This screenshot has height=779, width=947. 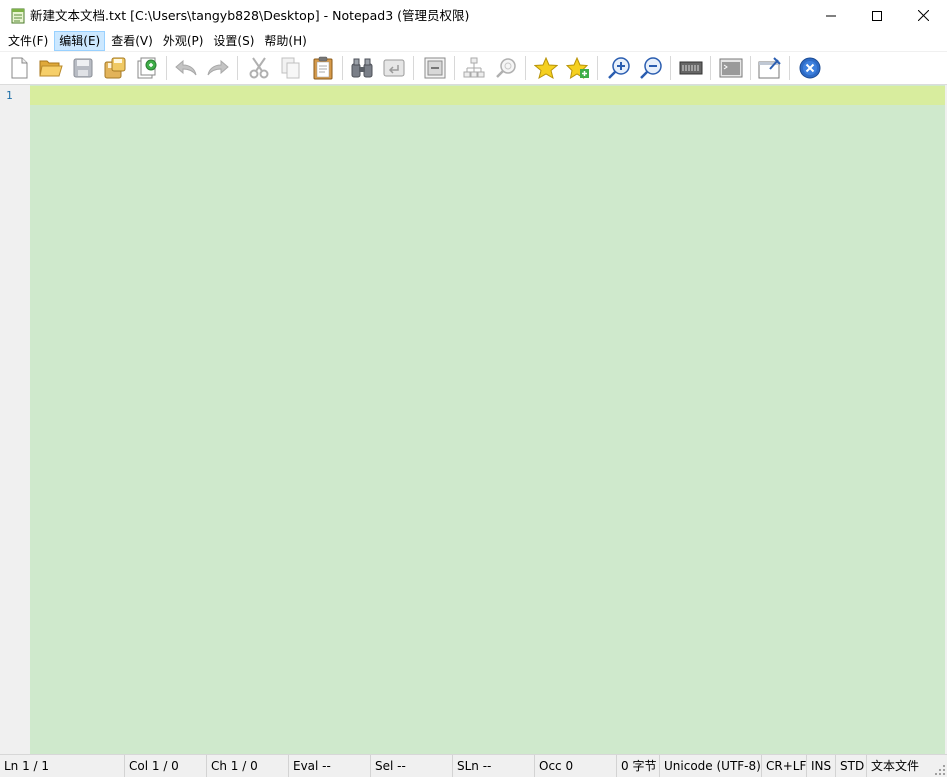 I want to click on new-file-icon, so click(x=19, y=68).